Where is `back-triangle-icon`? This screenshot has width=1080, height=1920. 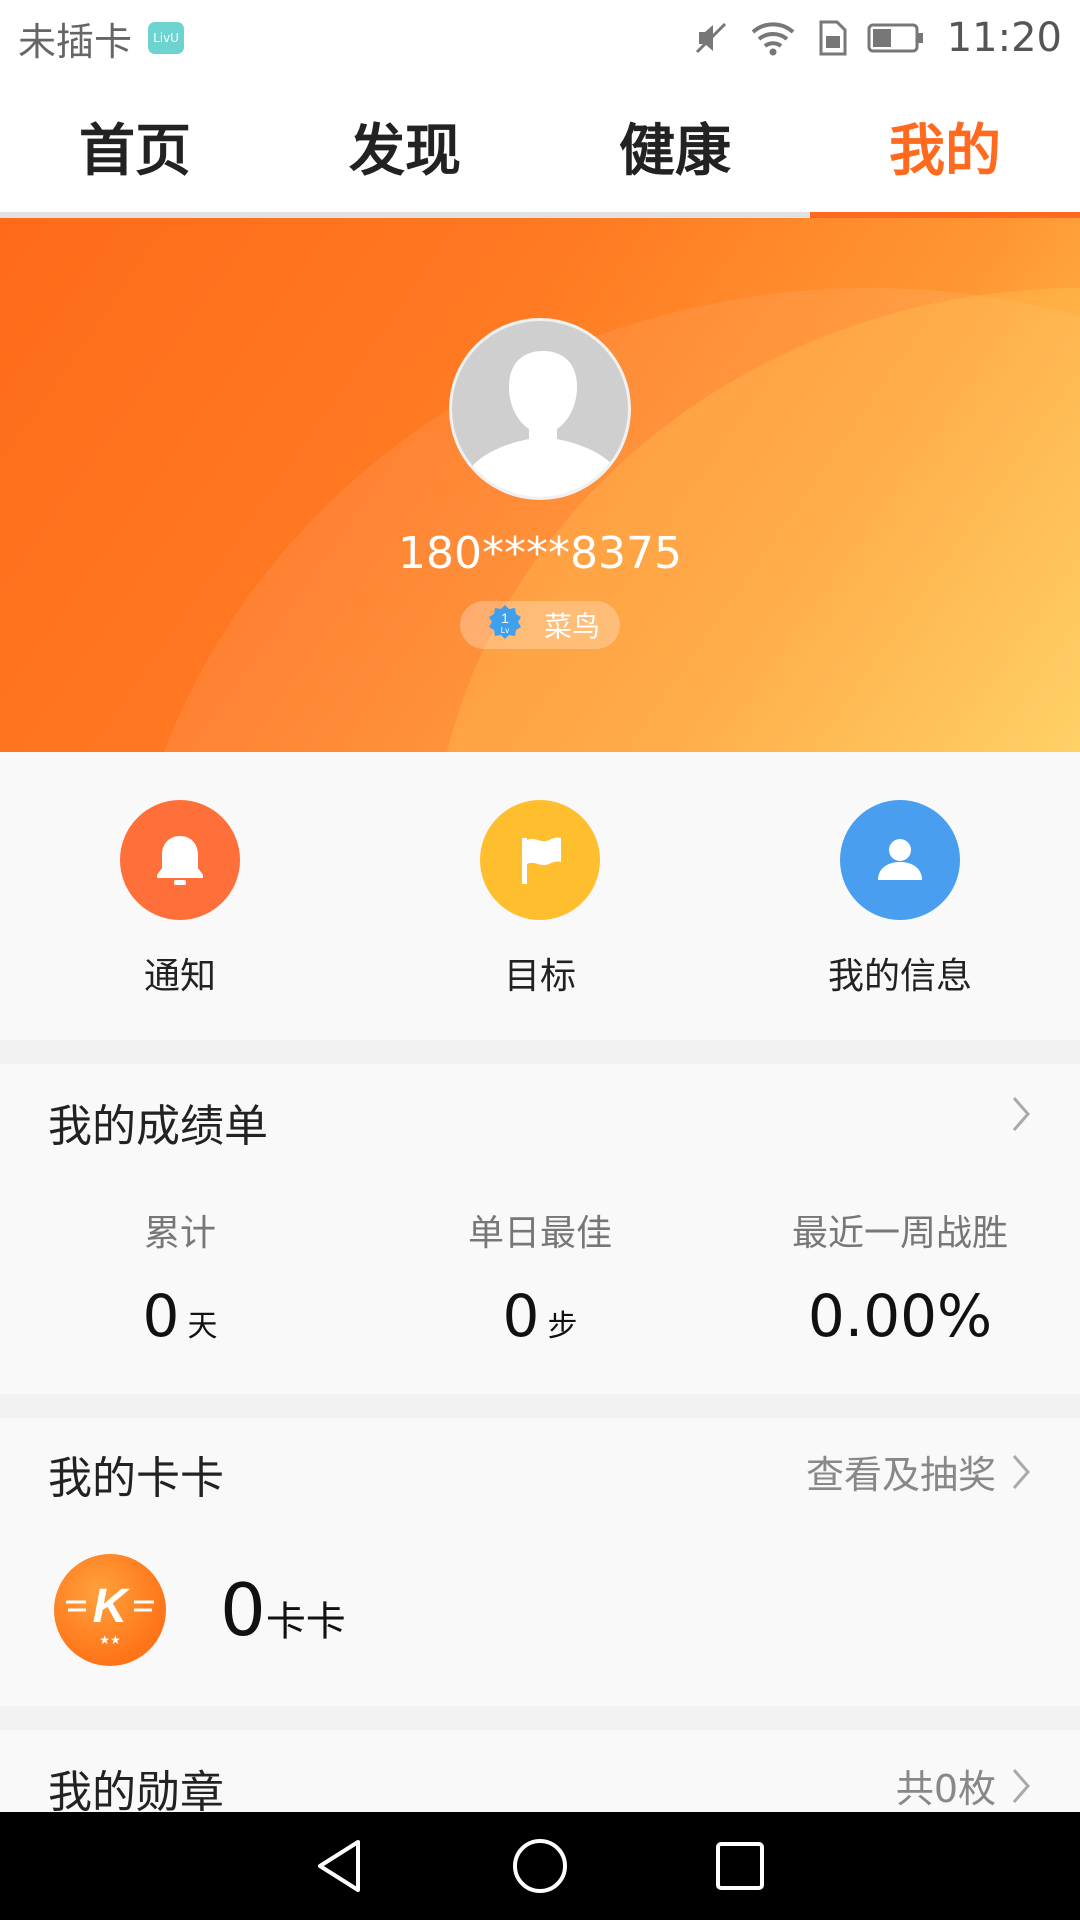 back-triangle-icon is located at coordinates (339, 1866).